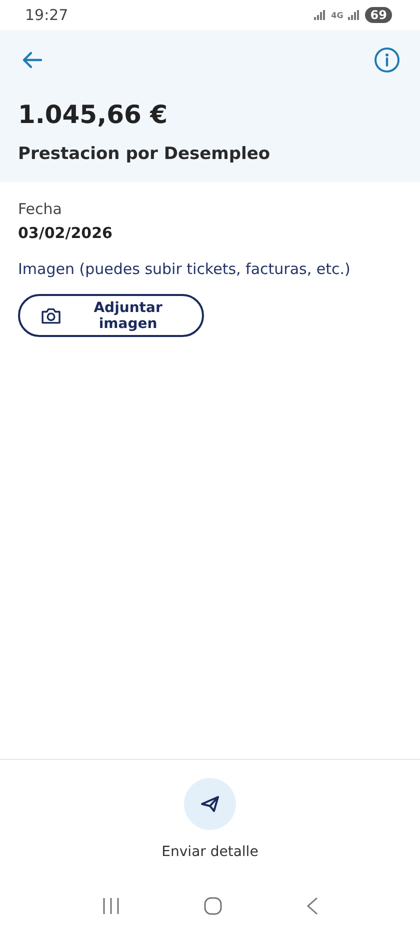  Describe the element at coordinates (40, 209) in the screenshot. I see `field-label: Fecha` at that location.